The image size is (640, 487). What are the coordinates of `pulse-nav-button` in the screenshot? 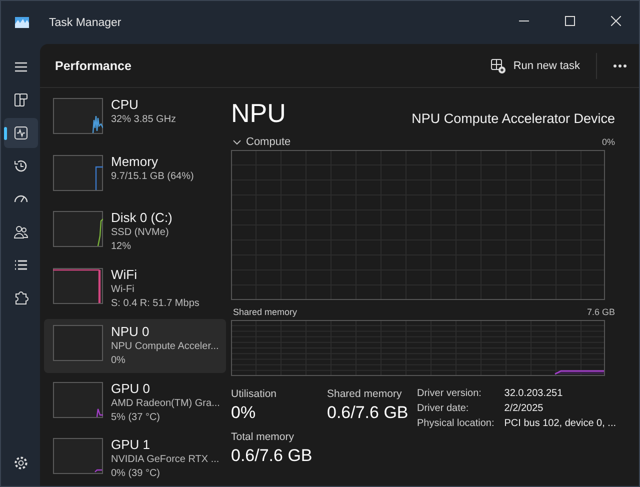 It's located at (21, 133).